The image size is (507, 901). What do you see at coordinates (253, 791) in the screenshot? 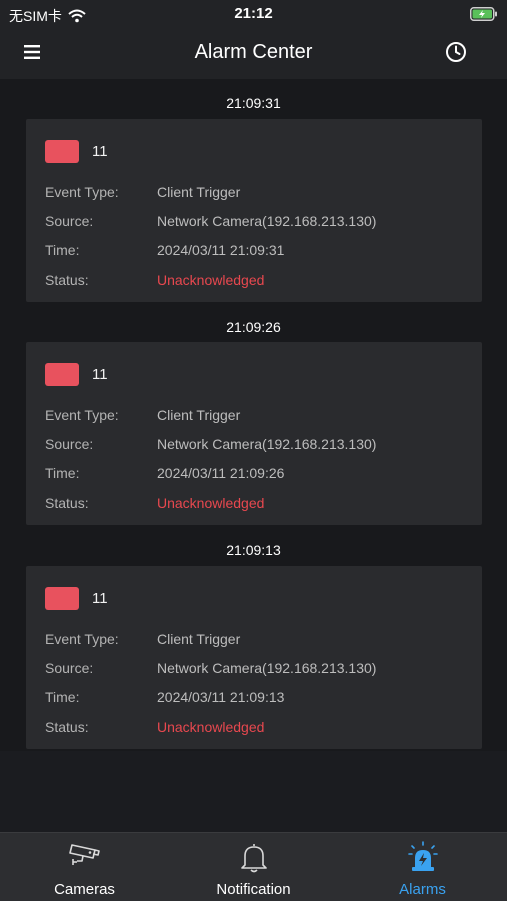
I see `empty-area` at bounding box center [253, 791].